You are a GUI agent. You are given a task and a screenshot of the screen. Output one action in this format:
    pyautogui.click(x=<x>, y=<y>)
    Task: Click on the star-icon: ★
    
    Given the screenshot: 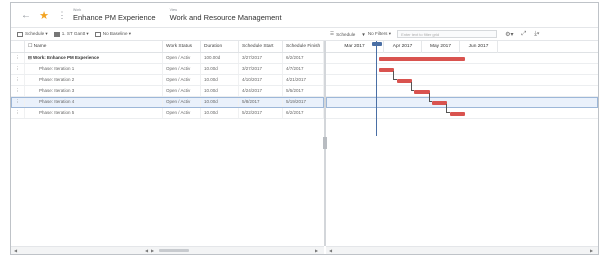 What is the action you would take?
    pyautogui.click(x=44, y=15)
    